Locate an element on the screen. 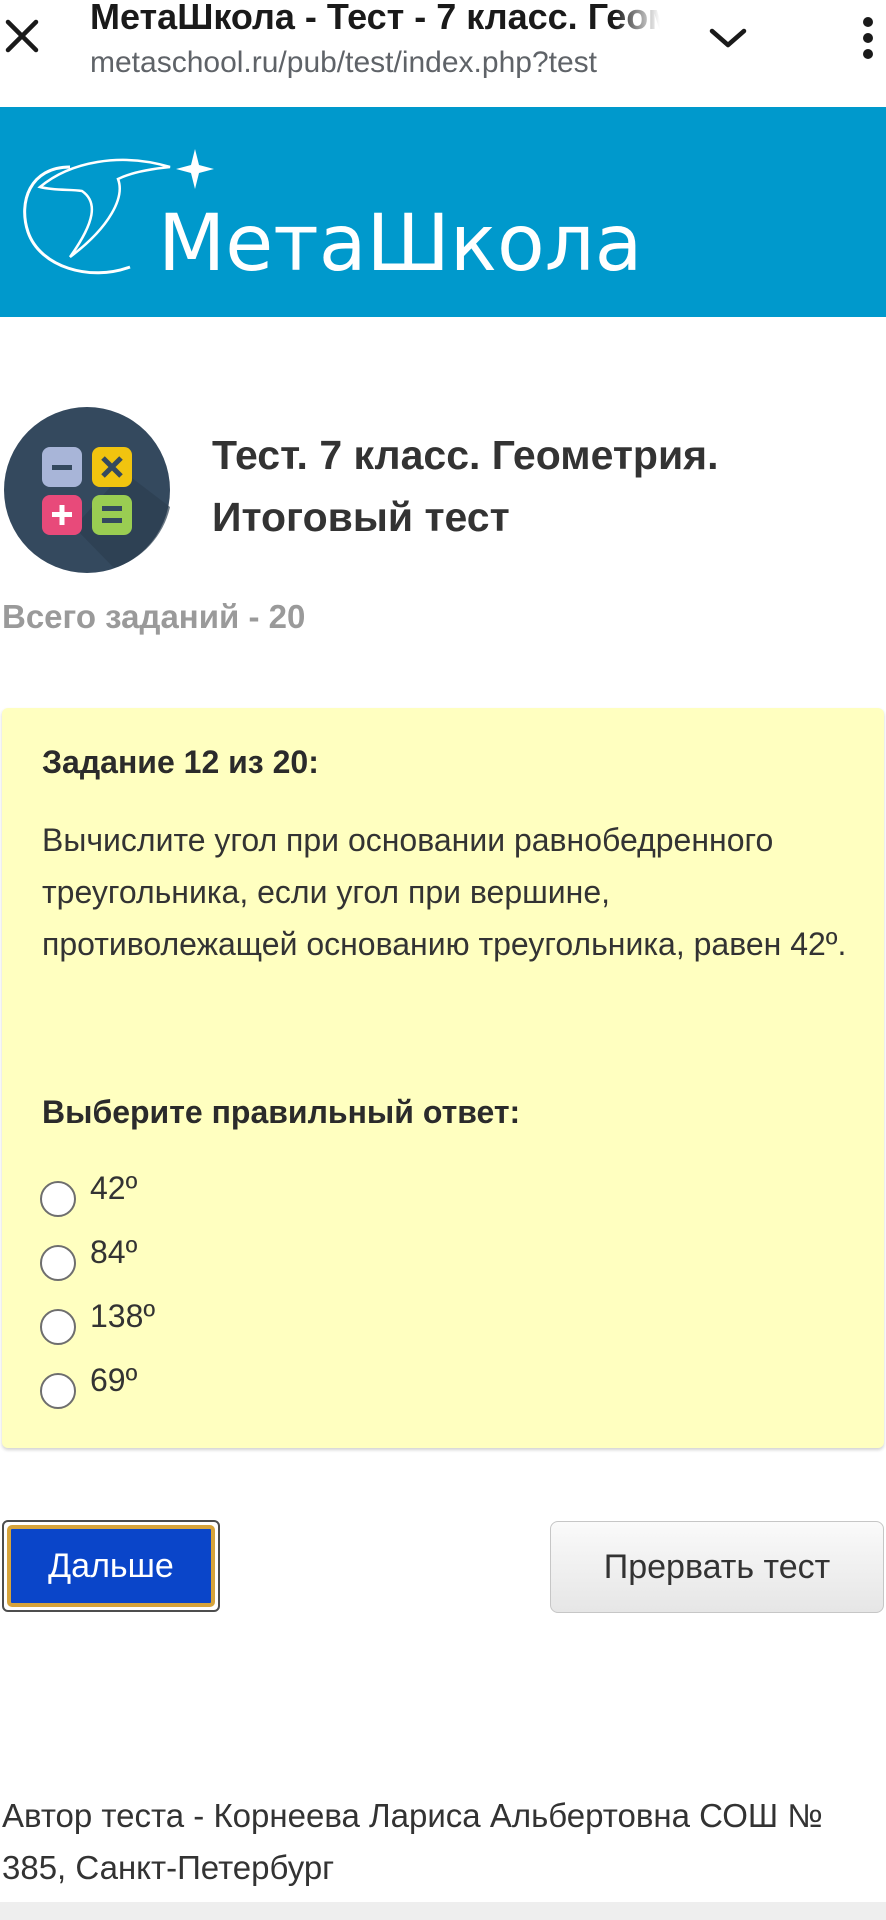 The height and width of the screenshot is (1920, 886). test-title: Тест. 7 класс. Геометрия. Итоговый тест is located at coordinates (465, 486).